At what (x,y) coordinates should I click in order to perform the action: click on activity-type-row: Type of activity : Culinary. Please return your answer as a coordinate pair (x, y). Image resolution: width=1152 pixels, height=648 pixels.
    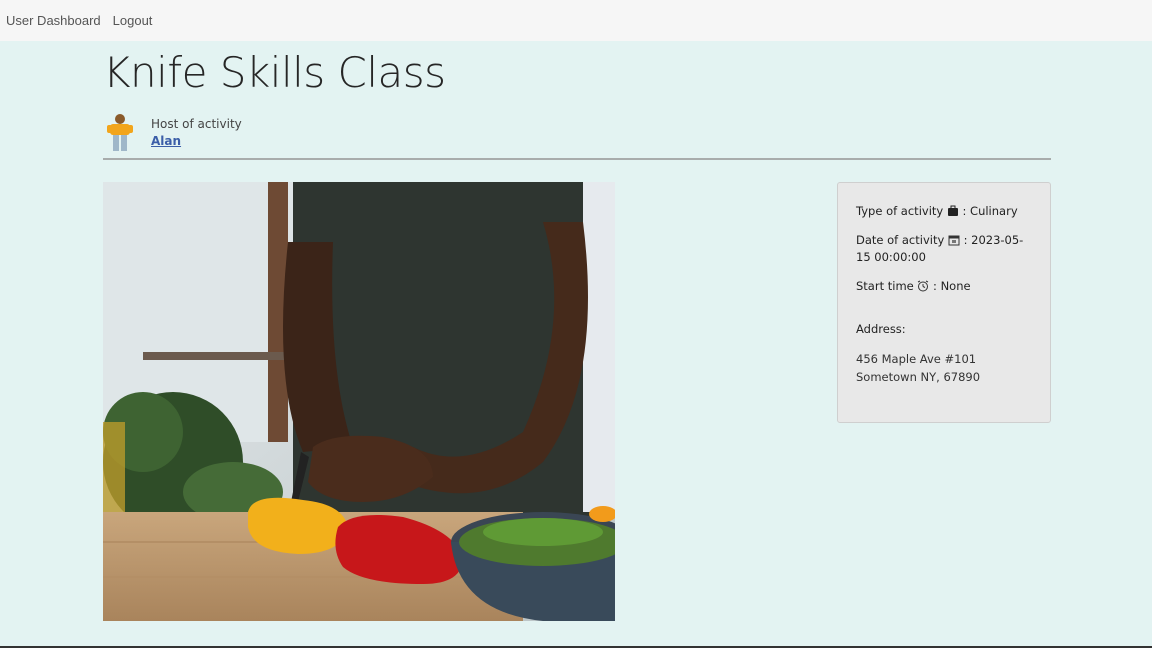
    Looking at the image, I should click on (944, 211).